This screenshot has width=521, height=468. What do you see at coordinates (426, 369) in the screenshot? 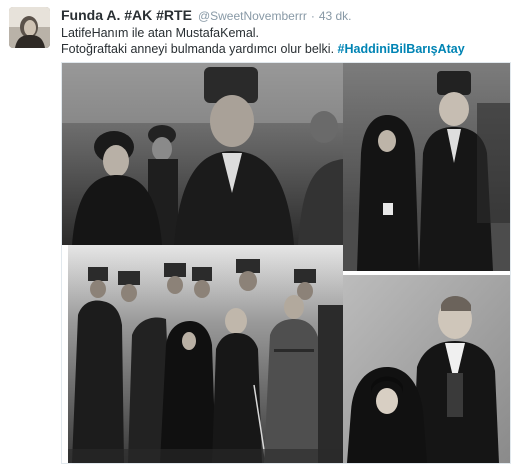
I see `photo-bottom-right` at bounding box center [426, 369].